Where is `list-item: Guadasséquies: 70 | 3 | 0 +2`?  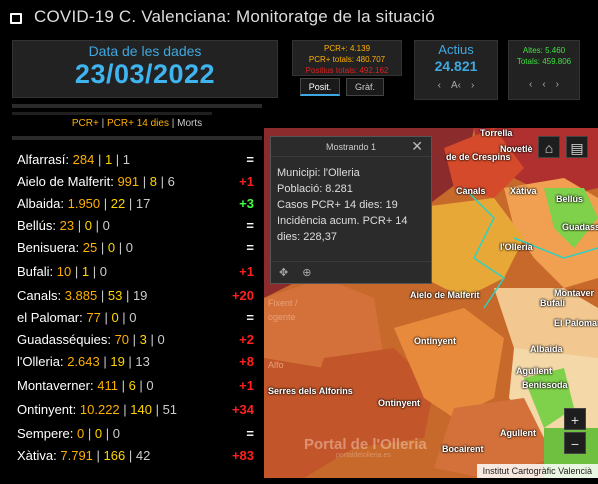
list-item: Guadasséquies: 70 | 3 | 0 +2 is located at coordinates (137, 340).